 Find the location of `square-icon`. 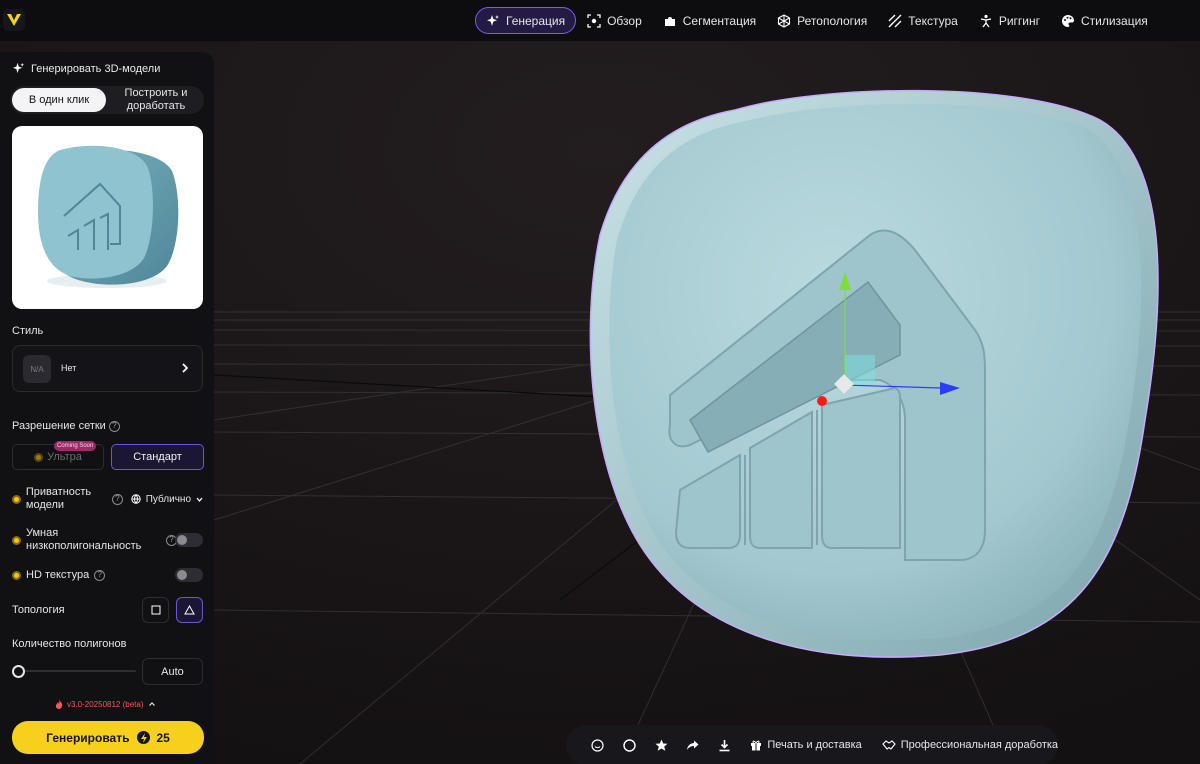

square-icon is located at coordinates (155, 610).